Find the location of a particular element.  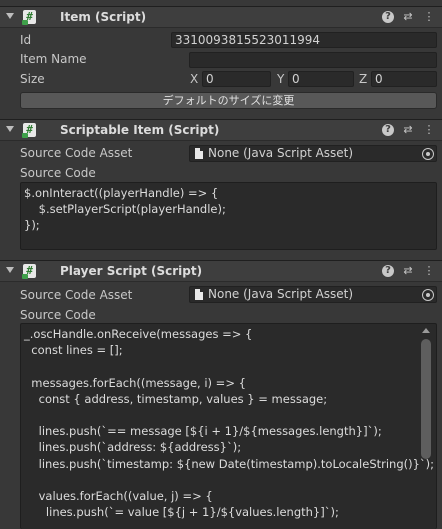

component-title: Player Script (Script) is located at coordinates (131, 271).